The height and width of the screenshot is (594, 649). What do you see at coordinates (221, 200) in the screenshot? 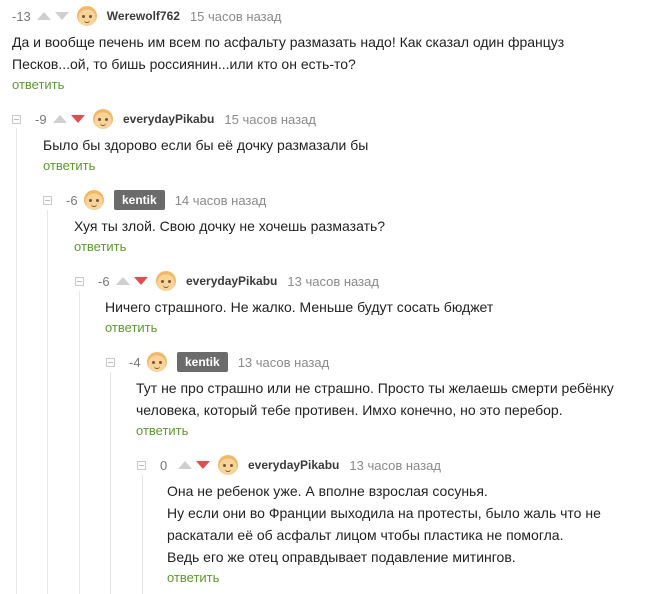
I see `comment-time: 14 часов назад` at bounding box center [221, 200].